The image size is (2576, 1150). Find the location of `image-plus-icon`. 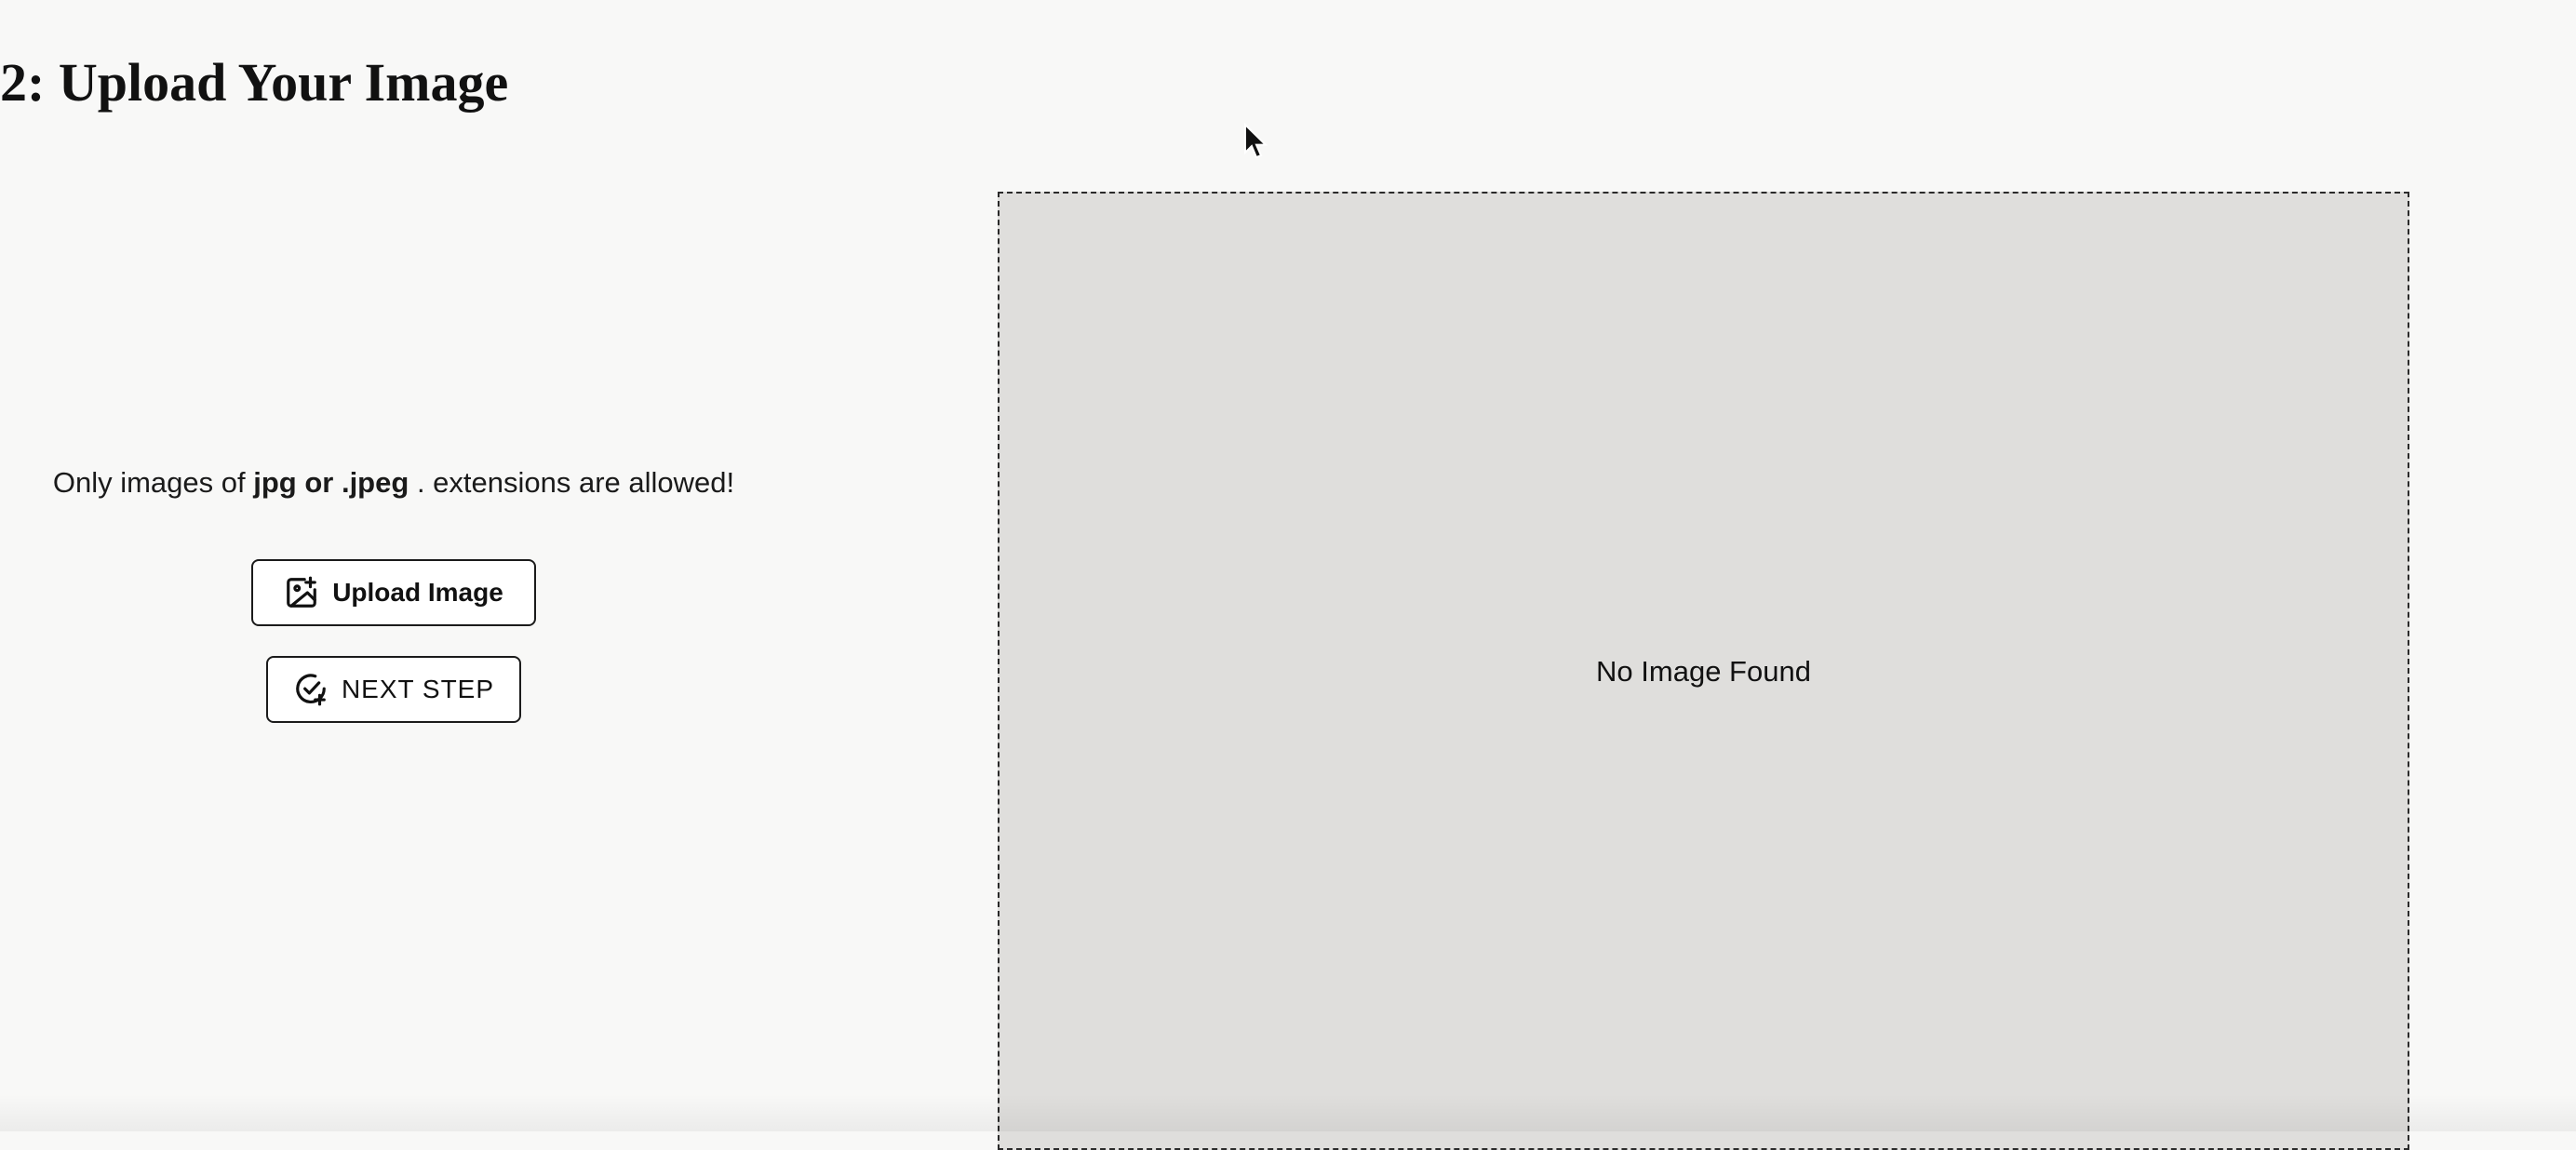

image-plus-icon is located at coordinates (301, 592).